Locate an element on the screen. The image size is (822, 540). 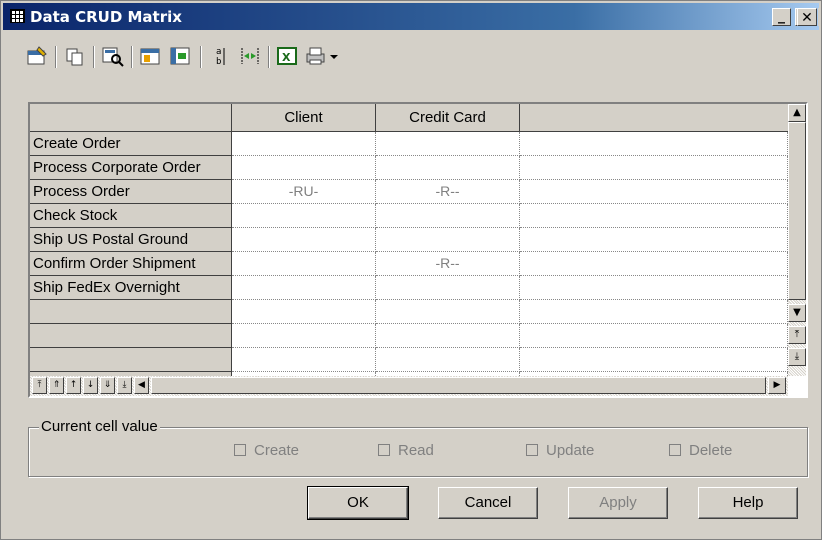
minimize-button: _ is located at coordinates (781, 17).